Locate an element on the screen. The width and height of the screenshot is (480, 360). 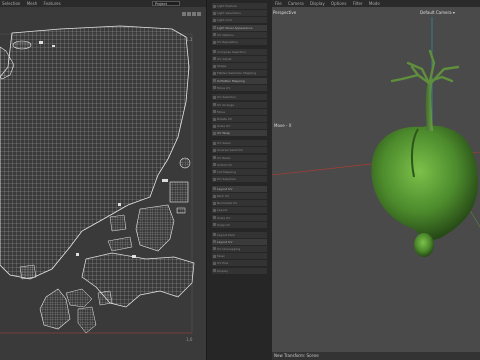
tool-item: Unflatten Mapping is located at coordinates (239, 80).